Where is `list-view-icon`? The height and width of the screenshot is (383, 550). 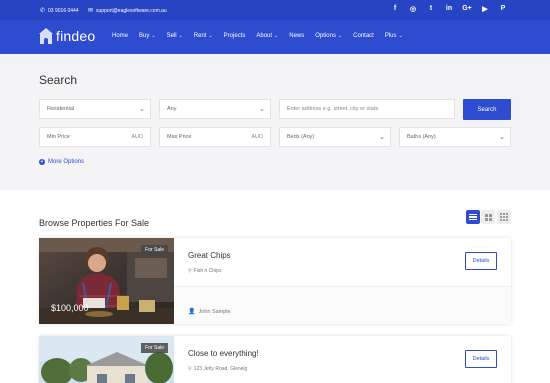 list-view-icon is located at coordinates (473, 217).